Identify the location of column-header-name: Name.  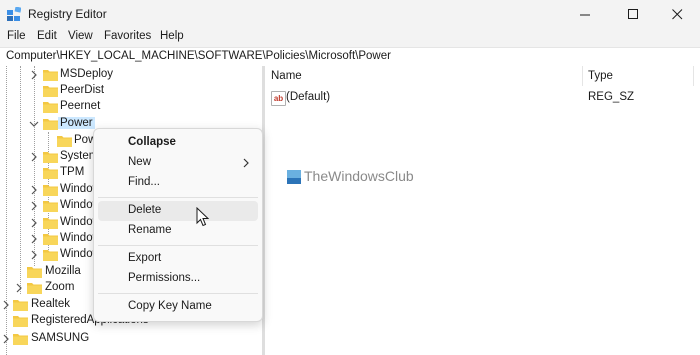
(286, 76).